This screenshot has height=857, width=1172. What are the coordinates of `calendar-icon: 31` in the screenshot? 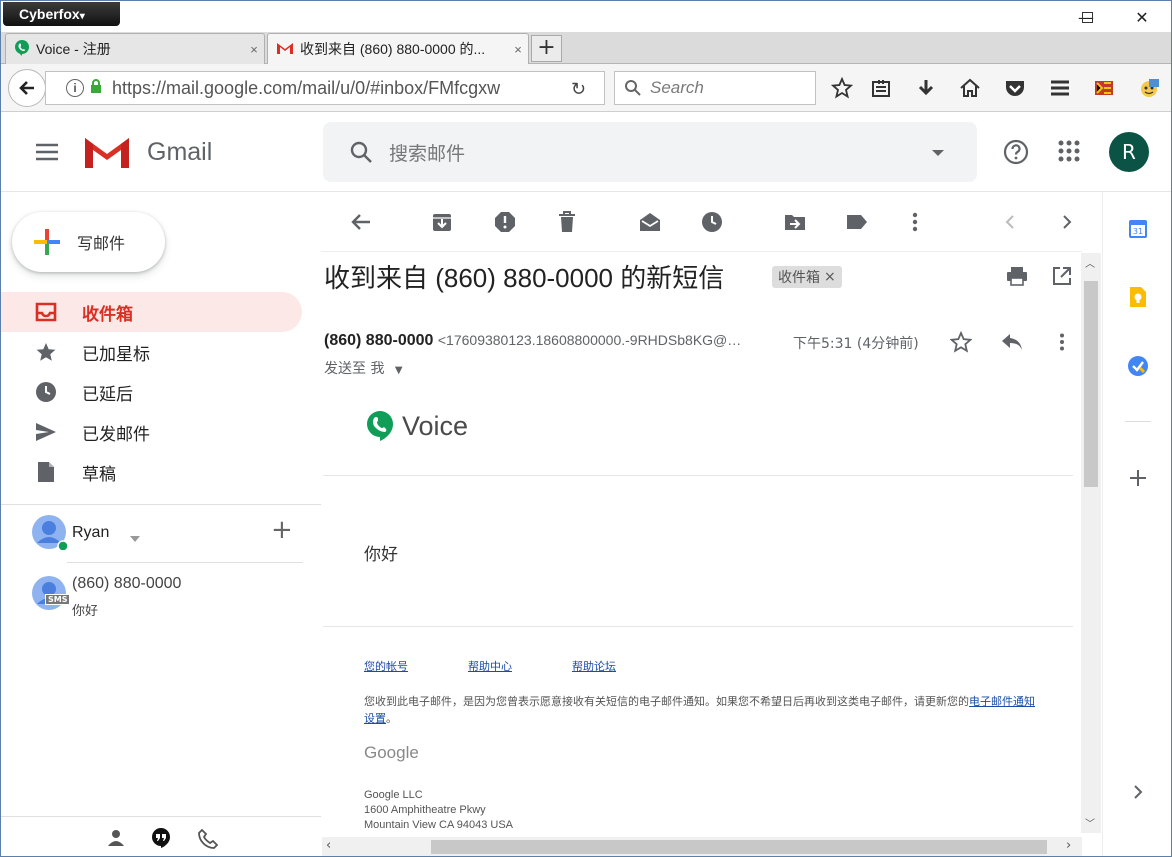 It's located at (1138, 228).